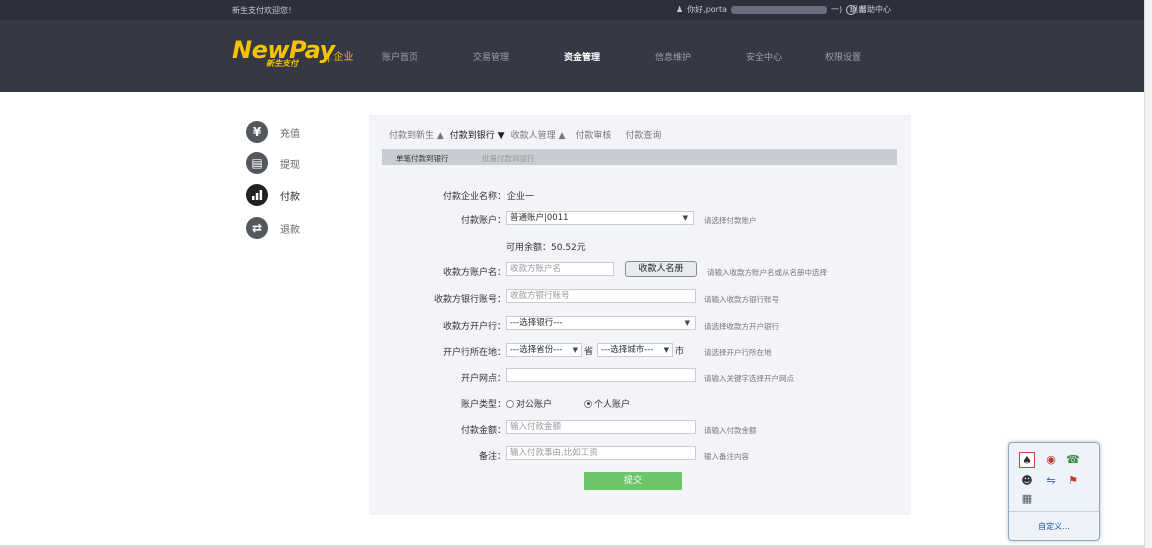 This screenshot has height=548, width=1152. I want to click on user-suffix: 一), so click(837, 9).